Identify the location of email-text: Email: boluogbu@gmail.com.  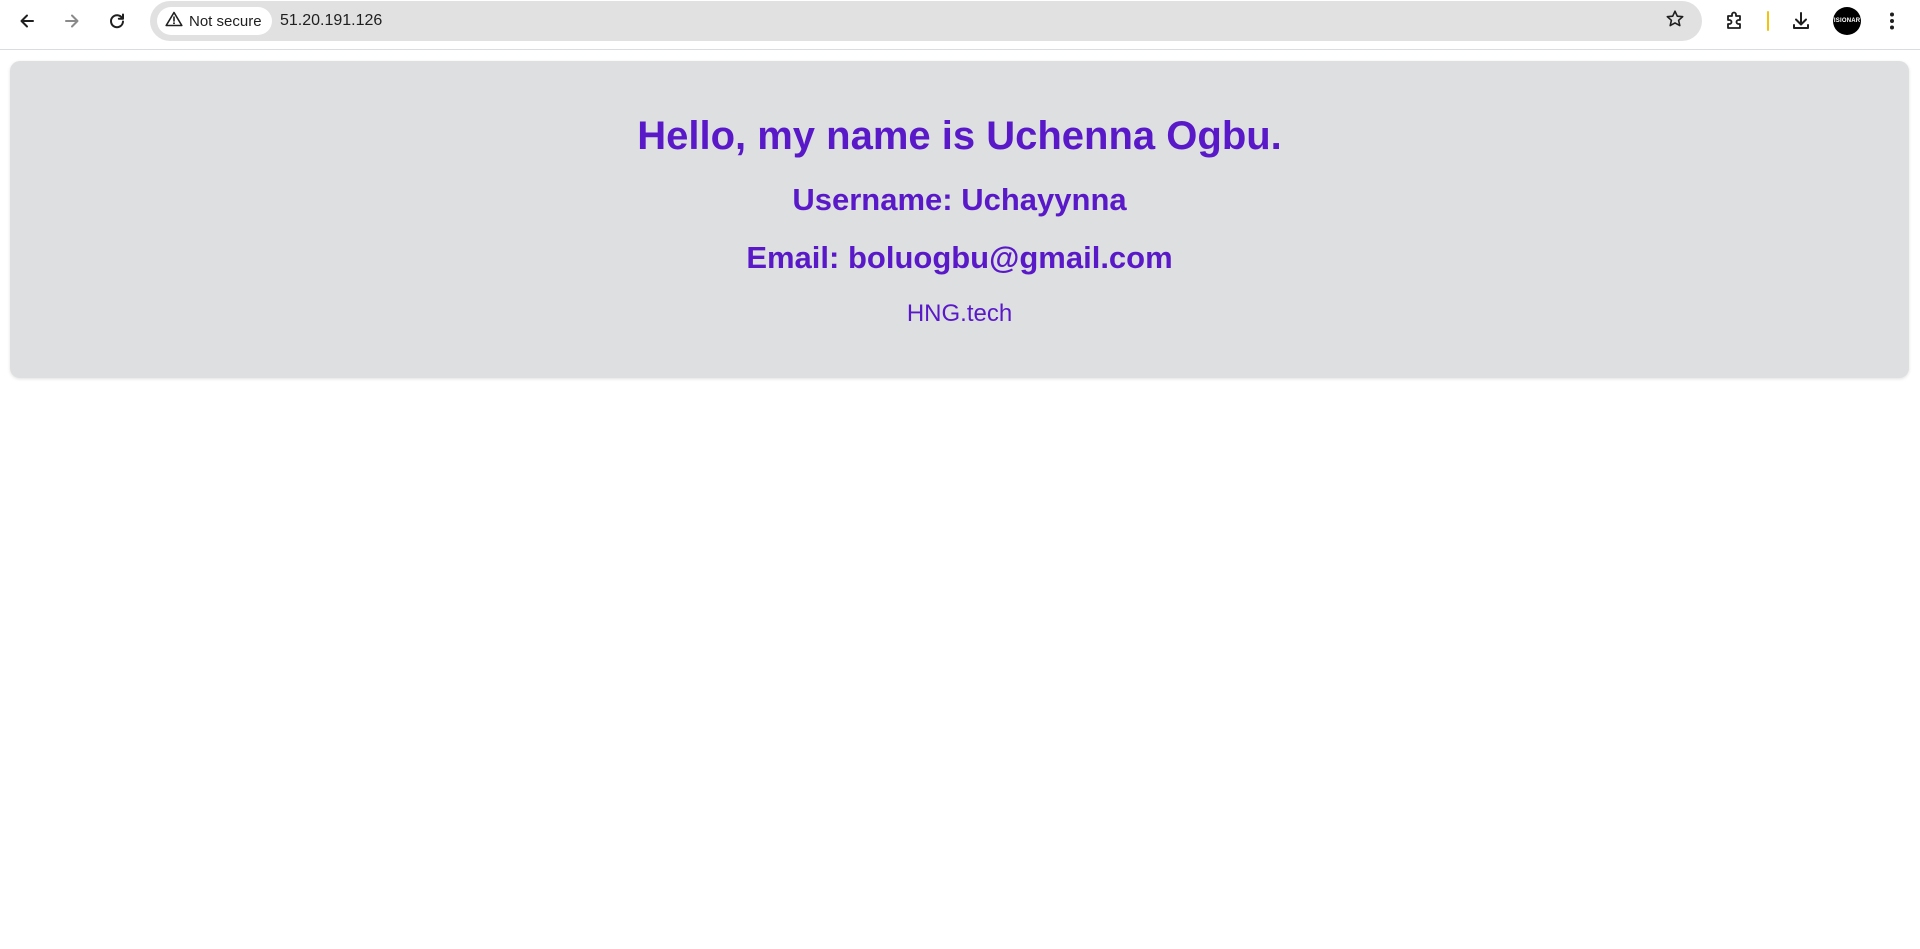
(959, 257).